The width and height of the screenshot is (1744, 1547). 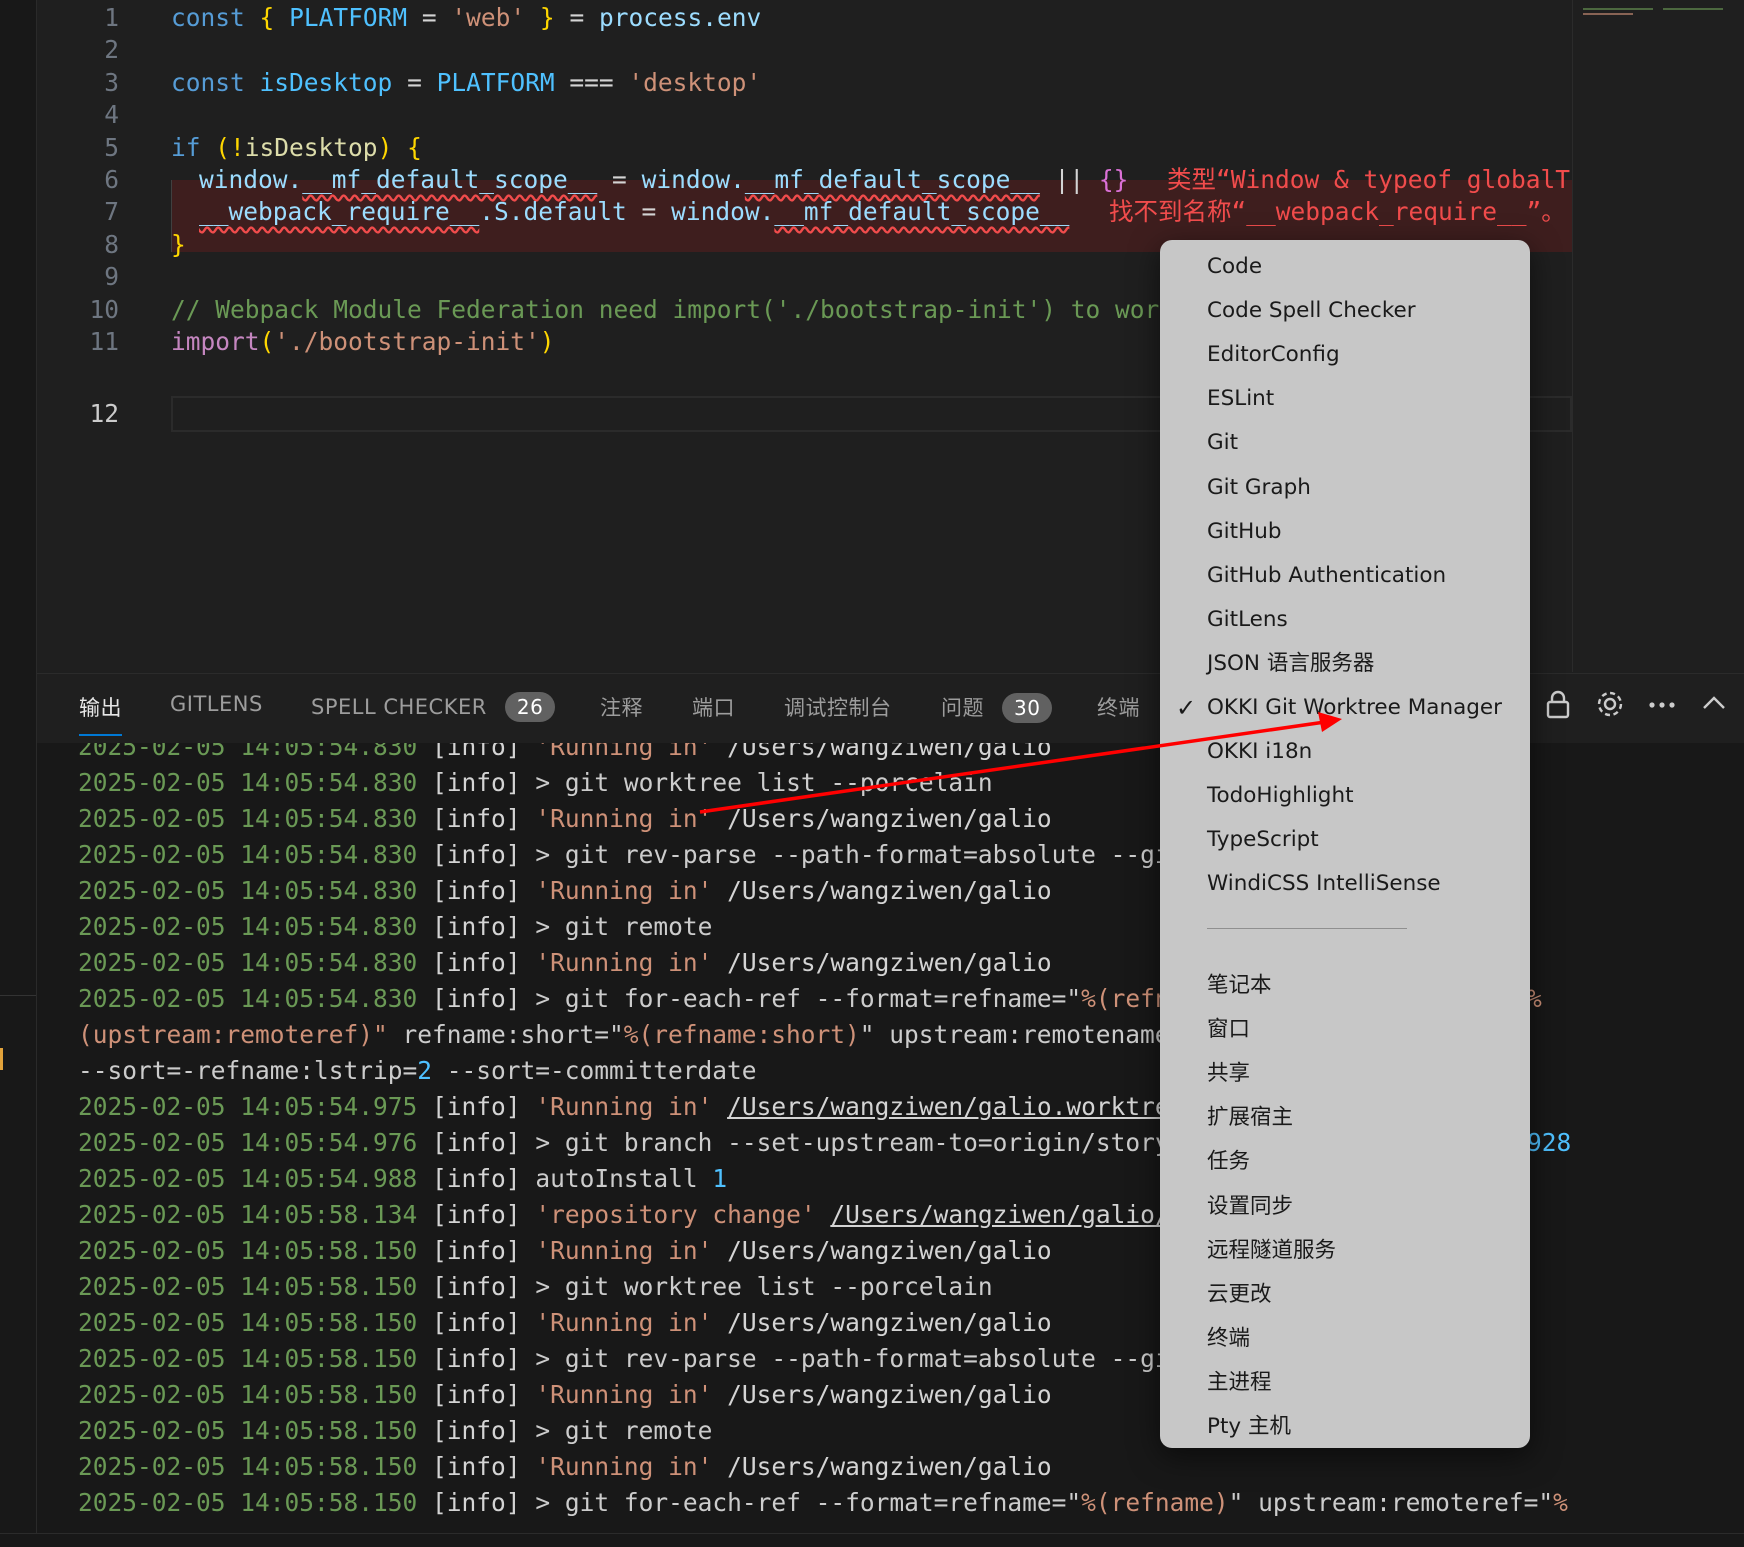 I want to click on menu-item: ESLint, so click(x=1240, y=399).